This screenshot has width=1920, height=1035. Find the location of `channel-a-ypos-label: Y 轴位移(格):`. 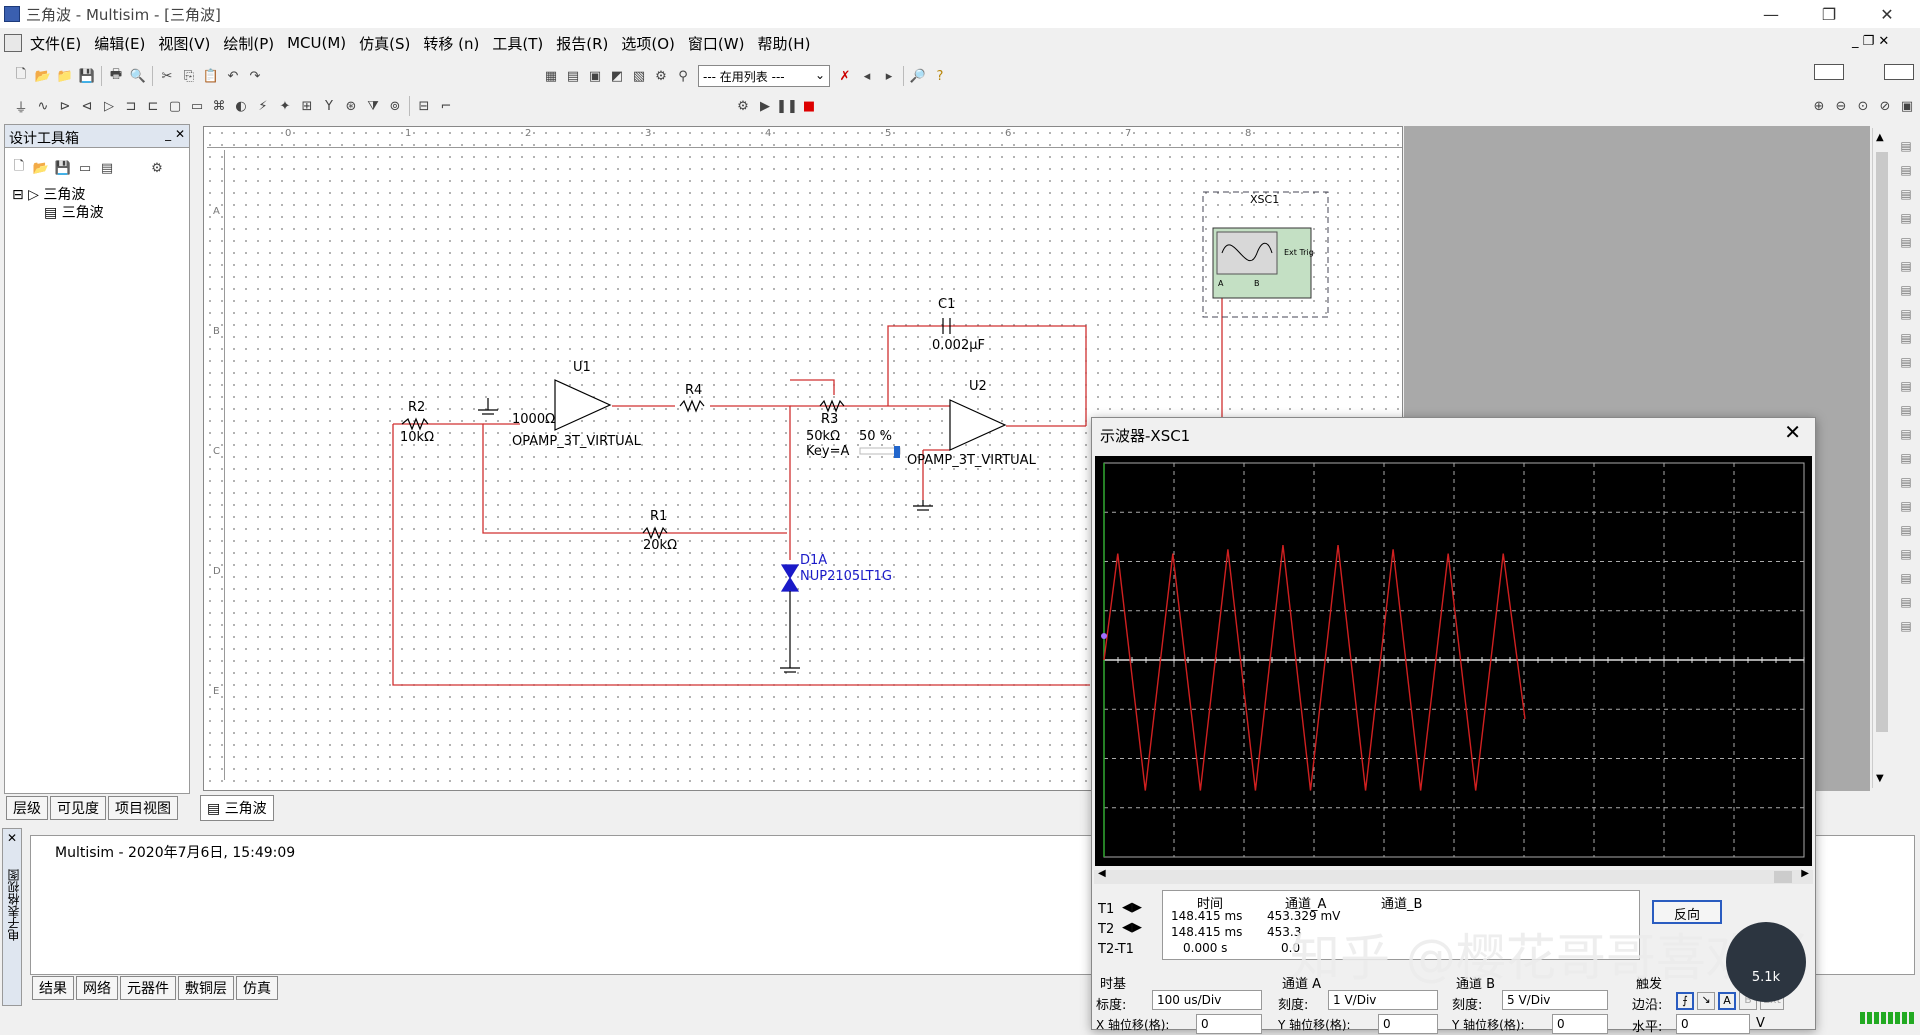

channel-a-ypos-label: Y 轴位移(格): is located at coordinates (1314, 1025).